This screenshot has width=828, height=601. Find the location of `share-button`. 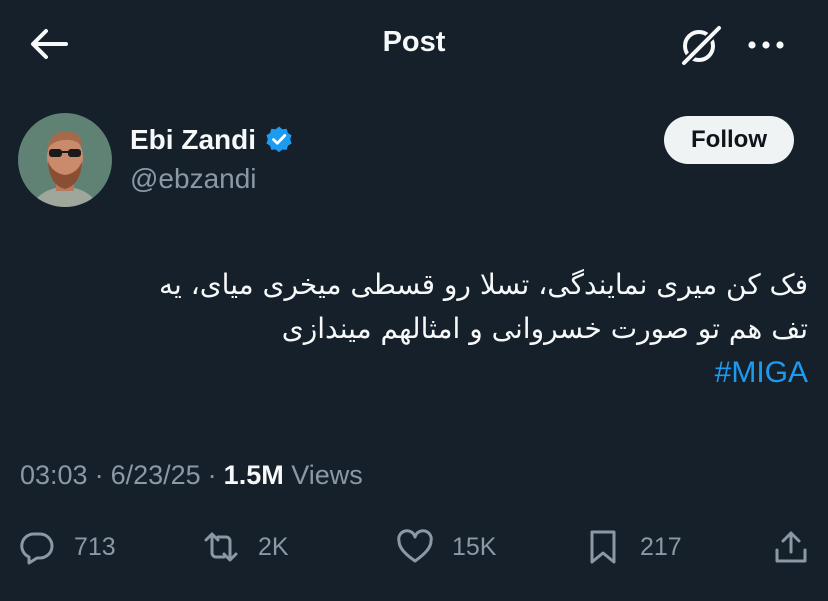

share-button is located at coordinates (791, 547).